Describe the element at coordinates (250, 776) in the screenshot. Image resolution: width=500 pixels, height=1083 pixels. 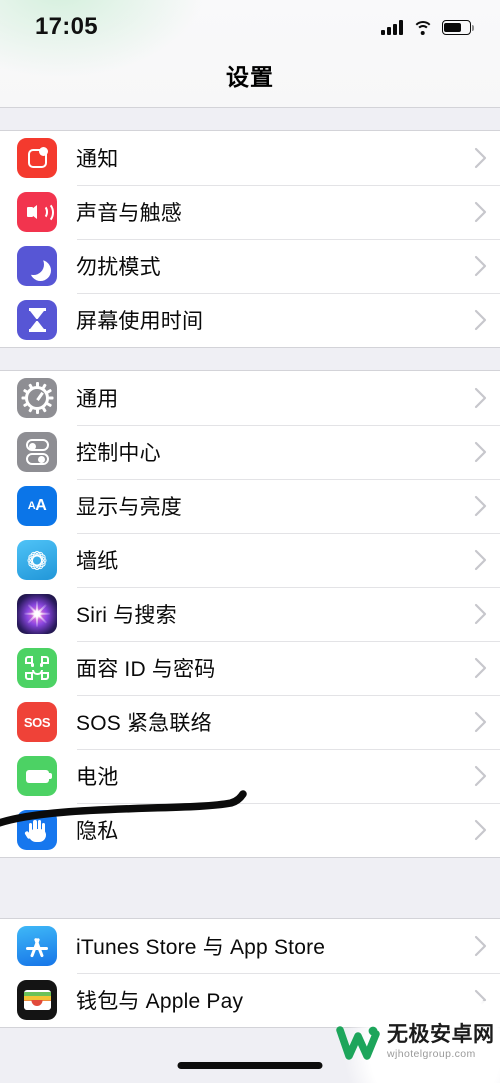
I see `settings-row-battery: 电池` at that location.